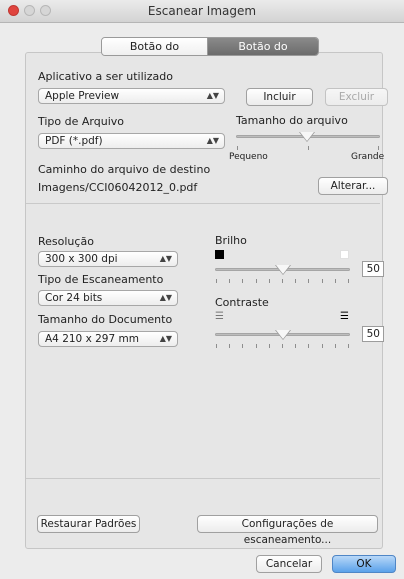 This screenshot has height=579, width=404. What do you see at coordinates (219, 316) in the screenshot?
I see `low-contrast-icon: ☰` at bounding box center [219, 316].